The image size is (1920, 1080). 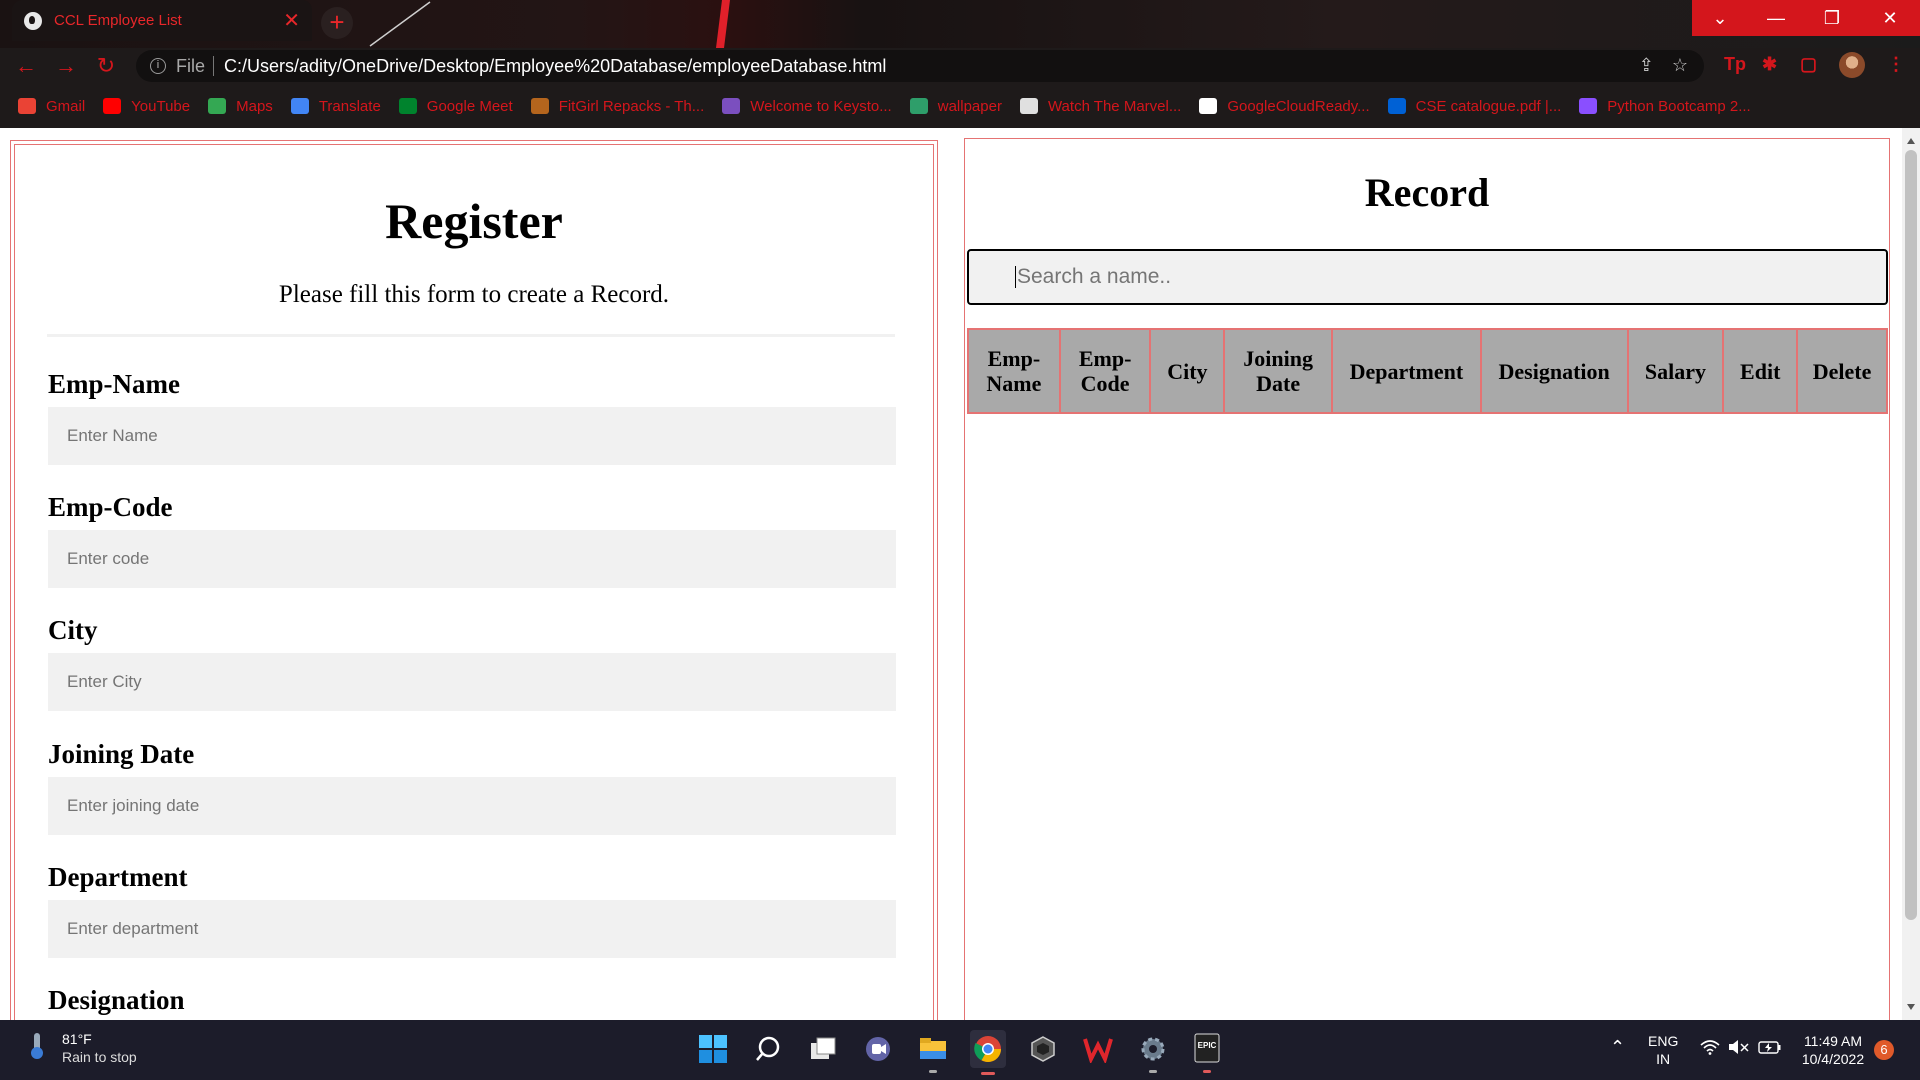 What do you see at coordinates (469, 106) in the screenshot?
I see `bookmark-label: Google Meet` at bounding box center [469, 106].